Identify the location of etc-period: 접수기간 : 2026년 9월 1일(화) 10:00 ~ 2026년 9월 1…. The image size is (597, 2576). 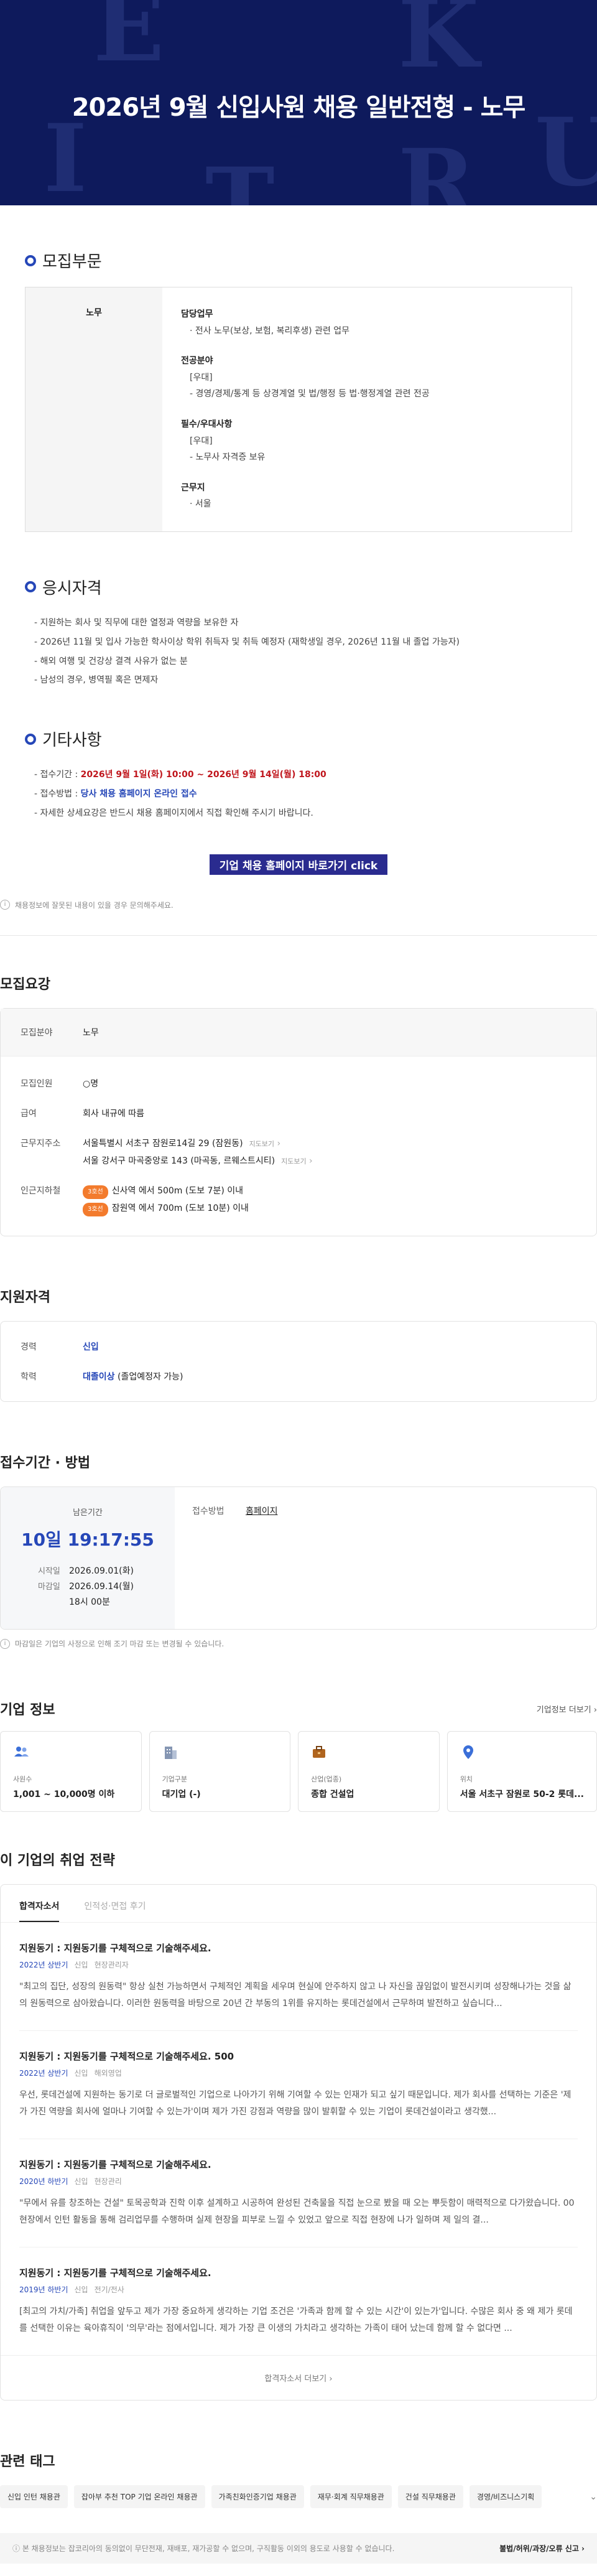
(303, 775).